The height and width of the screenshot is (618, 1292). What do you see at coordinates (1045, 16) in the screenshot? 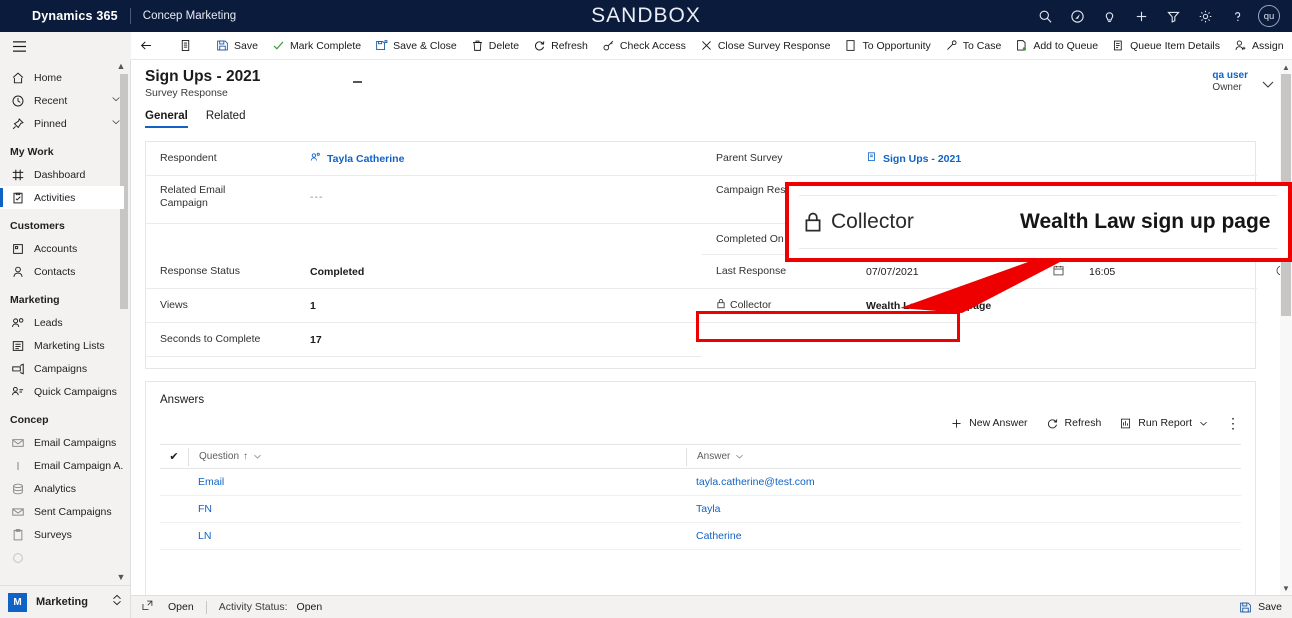
I see `search-icon` at bounding box center [1045, 16].